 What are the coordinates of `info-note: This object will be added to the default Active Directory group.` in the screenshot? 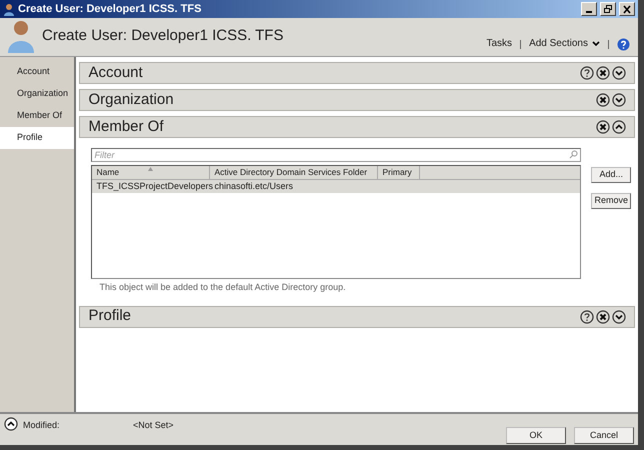 It's located at (222, 287).